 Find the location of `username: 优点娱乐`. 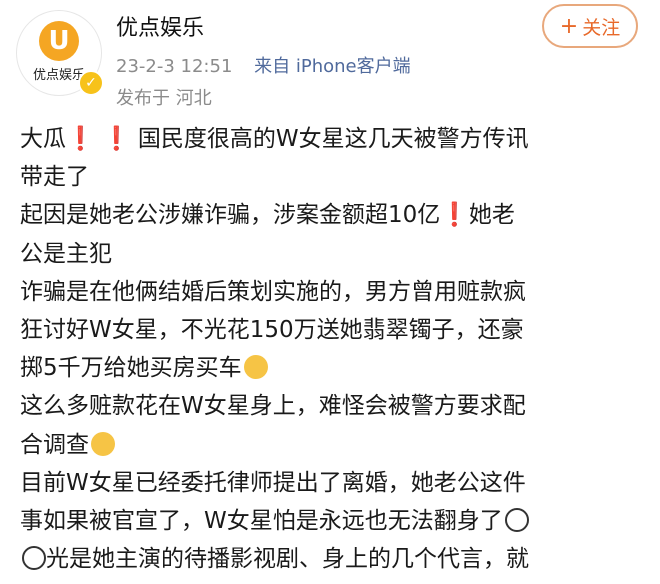

username: 优点娱乐 is located at coordinates (160, 26).